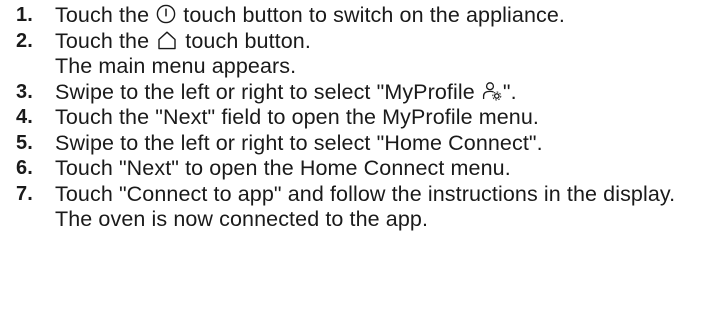 This screenshot has width=704, height=326. Describe the element at coordinates (24, 168) in the screenshot. I see `step-number: 6.` at that location.